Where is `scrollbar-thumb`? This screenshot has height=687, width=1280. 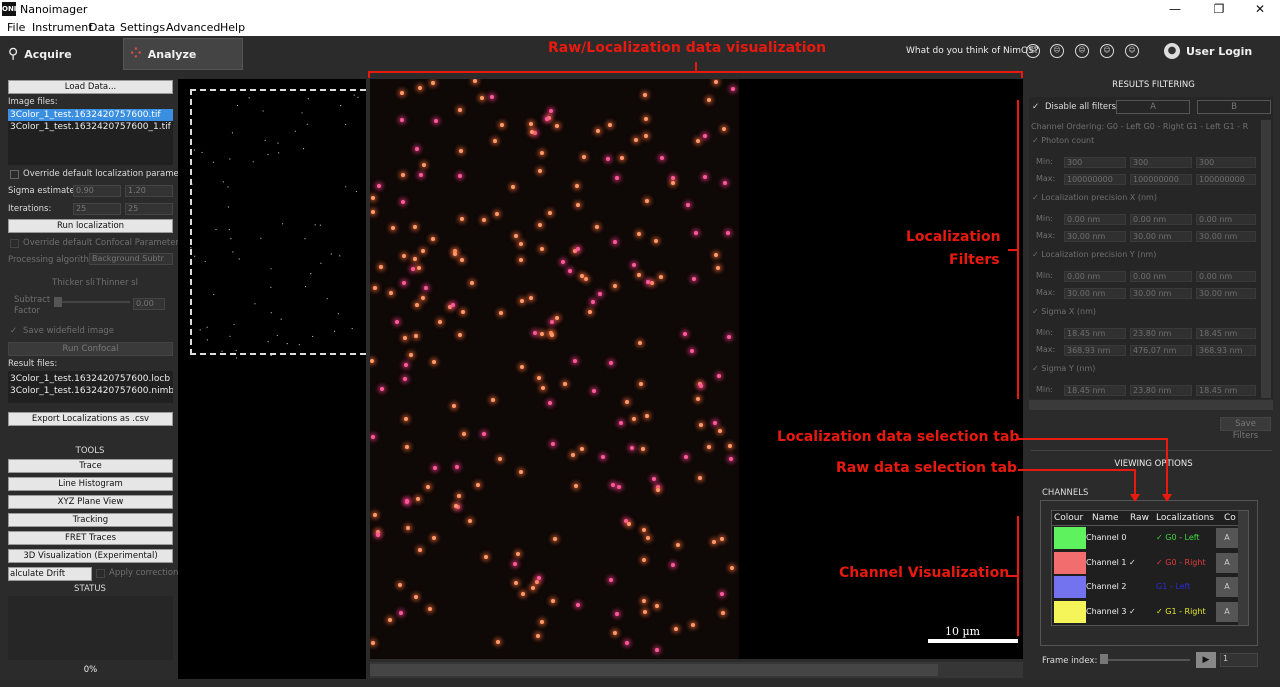 scrollbar-thumb is located at coordinates (654, 670).